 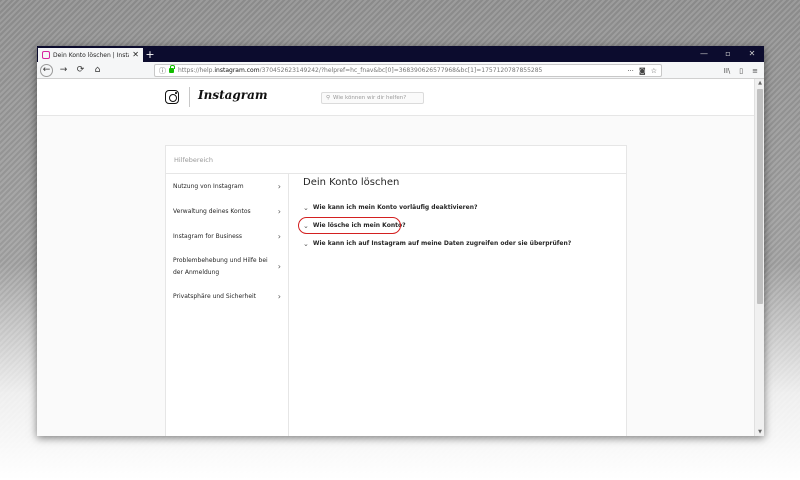 What do you see at coordinates (755, 71) in the screenshot?
I see `menu-icon: ≡` at bounding box center [755, 71].